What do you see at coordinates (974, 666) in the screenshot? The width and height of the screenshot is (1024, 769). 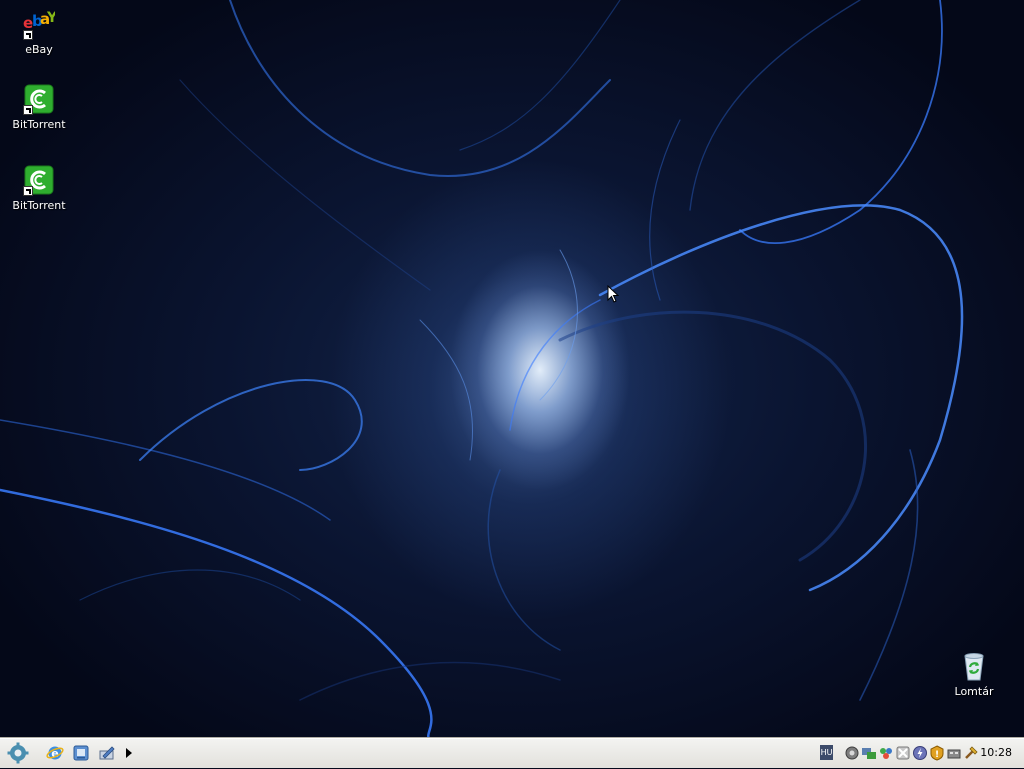 I see `recycle-bin-icon` at bounding box center [974, 666].